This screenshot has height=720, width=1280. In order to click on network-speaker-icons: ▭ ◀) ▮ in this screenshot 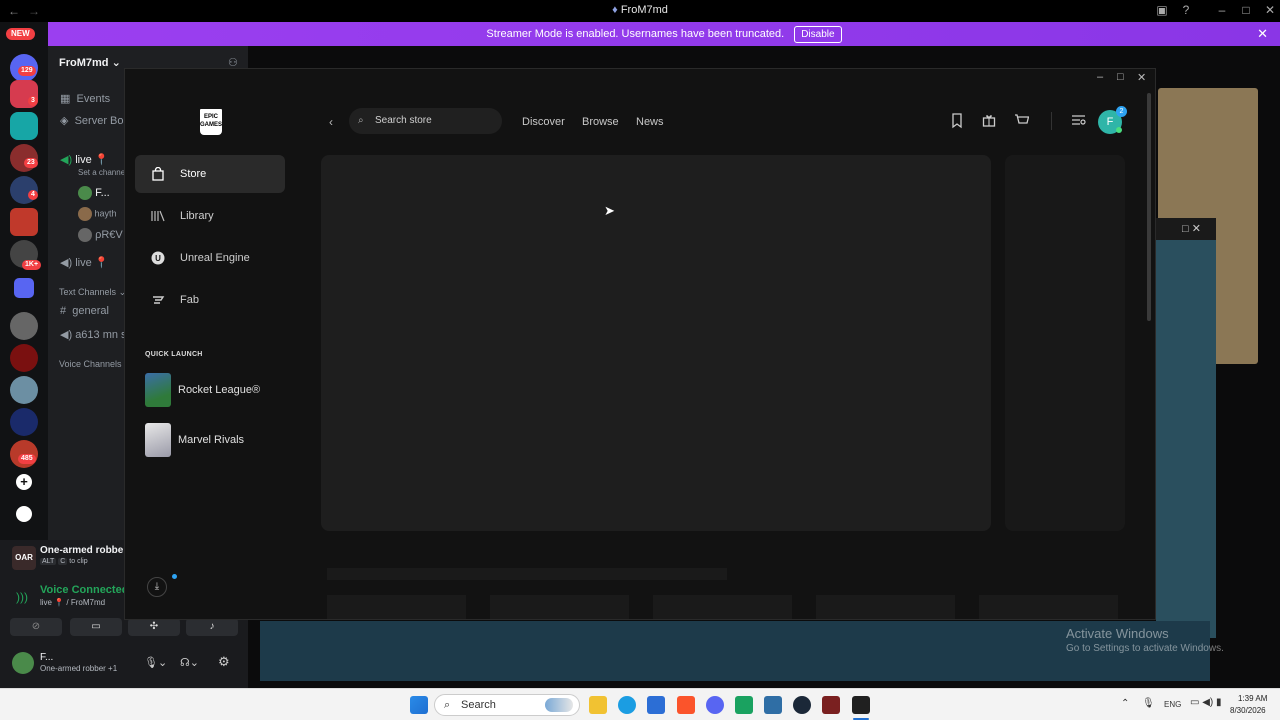, I will do `click(1206, 702)`.